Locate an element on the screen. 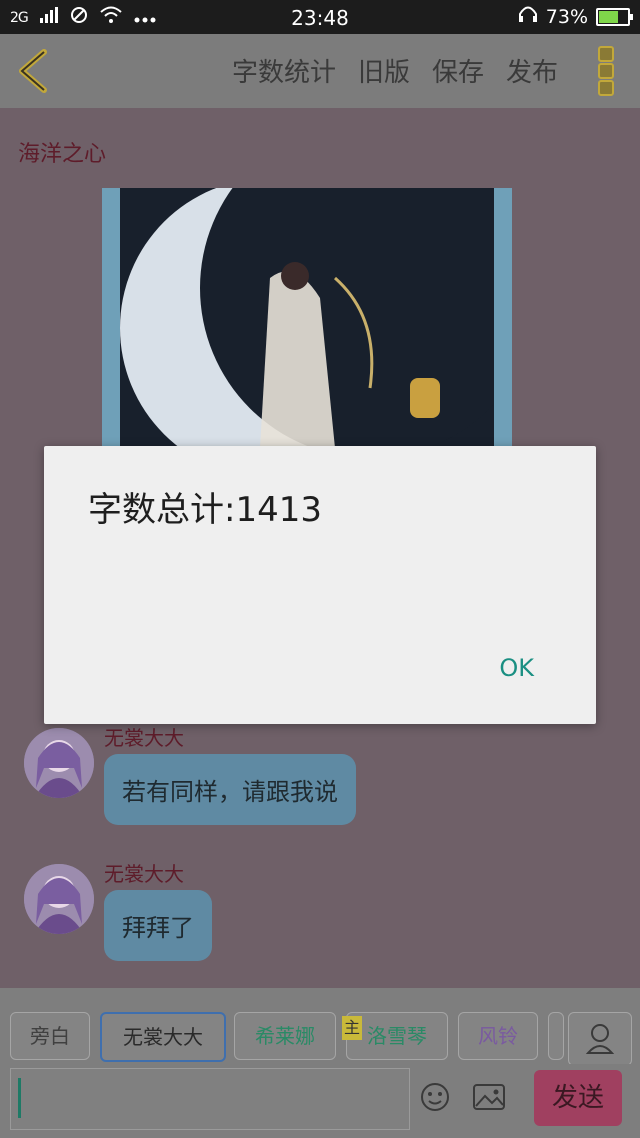 The height and width of the screenshot is (1138, 640). image-button is located at coordinates (489, 1097).